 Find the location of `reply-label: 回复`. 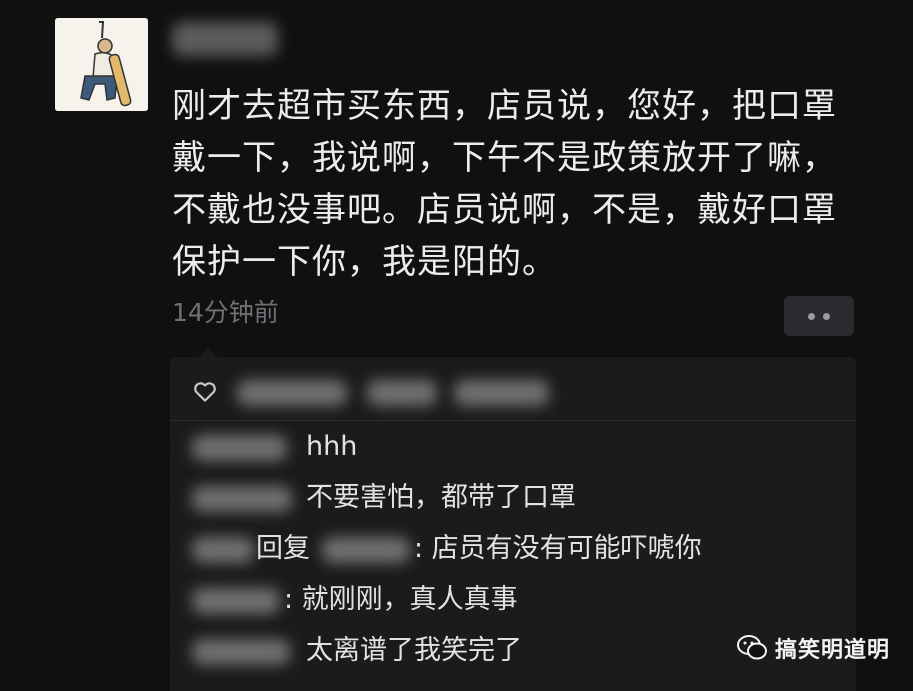

reply-label: 回复 is located at coordinates (283, 548).